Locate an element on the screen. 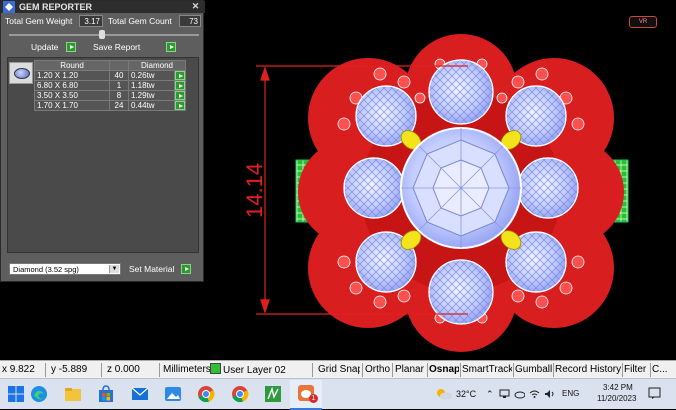 The width and height of the screenshot is (676, 410). temperature: 32°C is located at coordinates (466, 394).